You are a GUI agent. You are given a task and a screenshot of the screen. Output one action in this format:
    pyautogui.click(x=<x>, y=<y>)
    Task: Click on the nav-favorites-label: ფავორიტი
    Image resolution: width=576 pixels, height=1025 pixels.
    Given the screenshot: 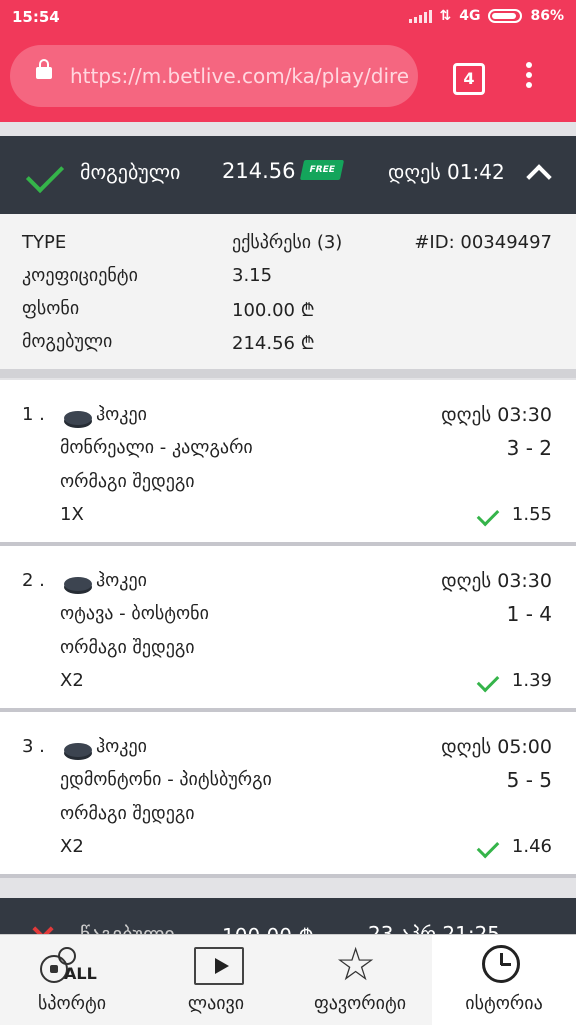 What is the action you would take?
    pyautogui.click(x=360, y=1003)
    